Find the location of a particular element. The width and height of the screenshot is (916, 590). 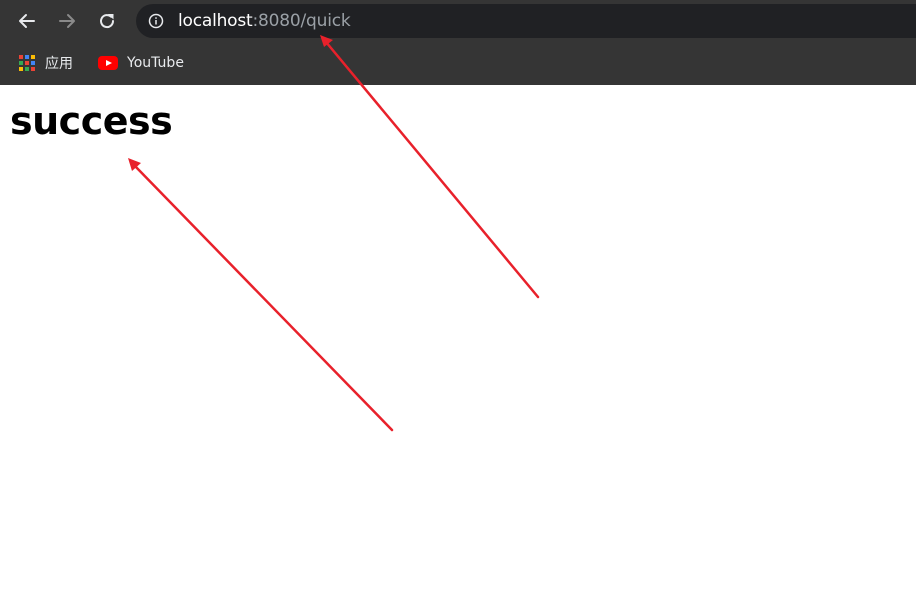

bookmark-youtube: YouTube is located at coordinates (141, 63).